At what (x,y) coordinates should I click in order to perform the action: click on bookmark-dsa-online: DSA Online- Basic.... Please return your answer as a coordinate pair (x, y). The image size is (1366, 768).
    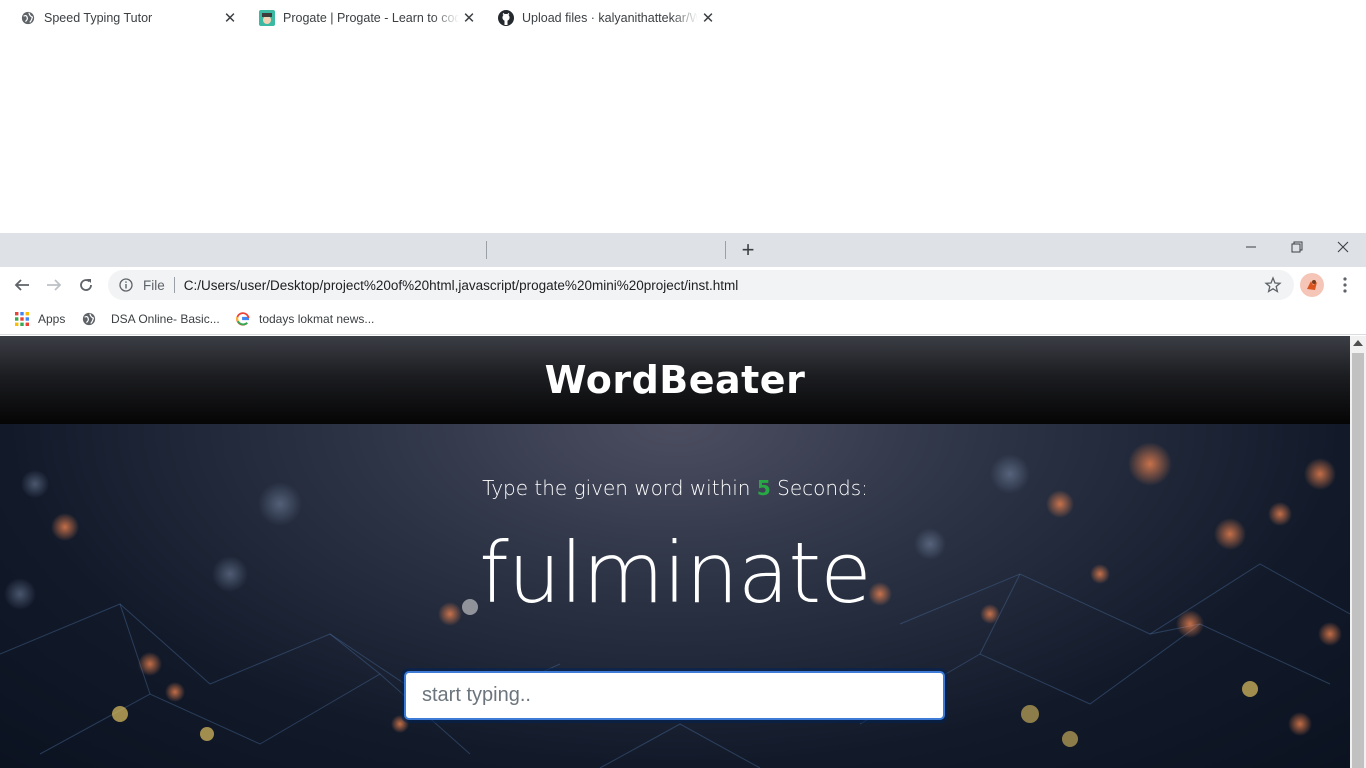
    Looking at the image, I should click on (150, 319).